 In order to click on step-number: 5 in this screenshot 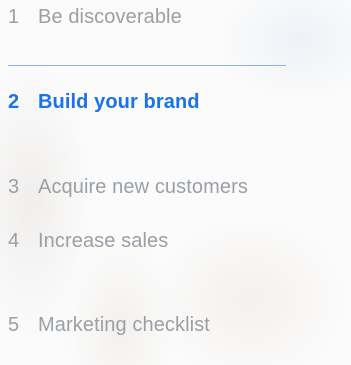, I will do `click(14, 325)`.